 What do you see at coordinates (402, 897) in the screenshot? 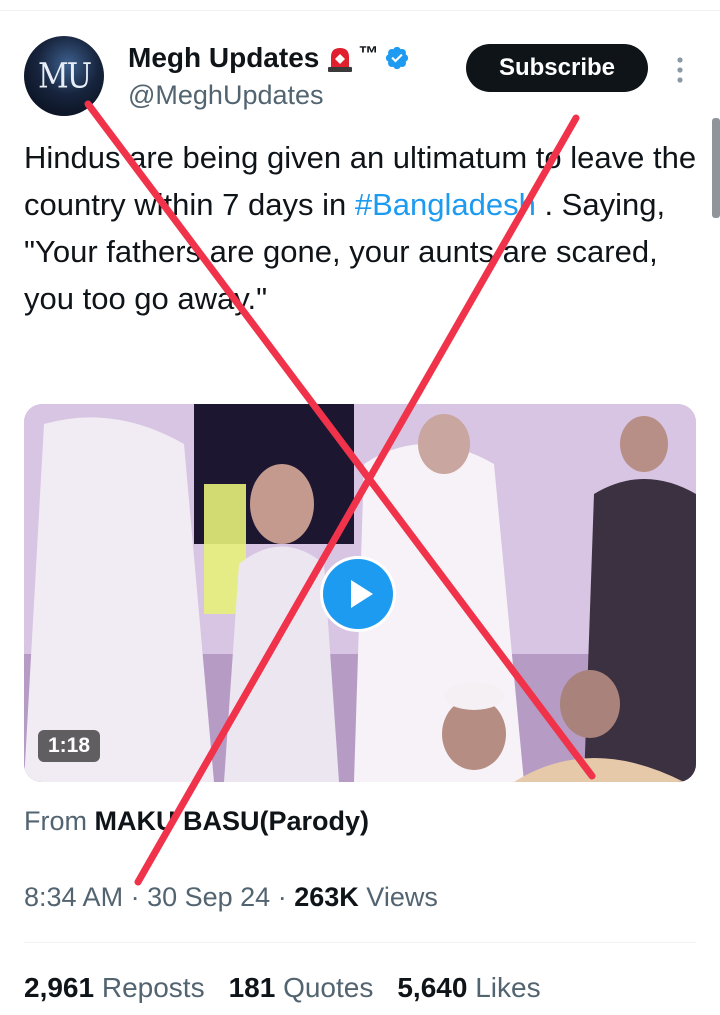
I see `views-label: Views` at bounding box center [402, 897].